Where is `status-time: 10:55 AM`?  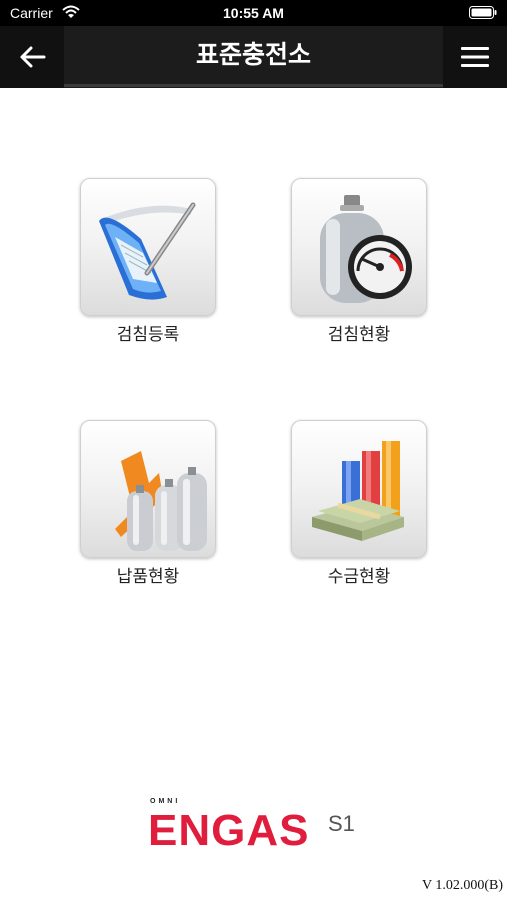 status-time: 10:55 AM is located at coordinates (253, 13).